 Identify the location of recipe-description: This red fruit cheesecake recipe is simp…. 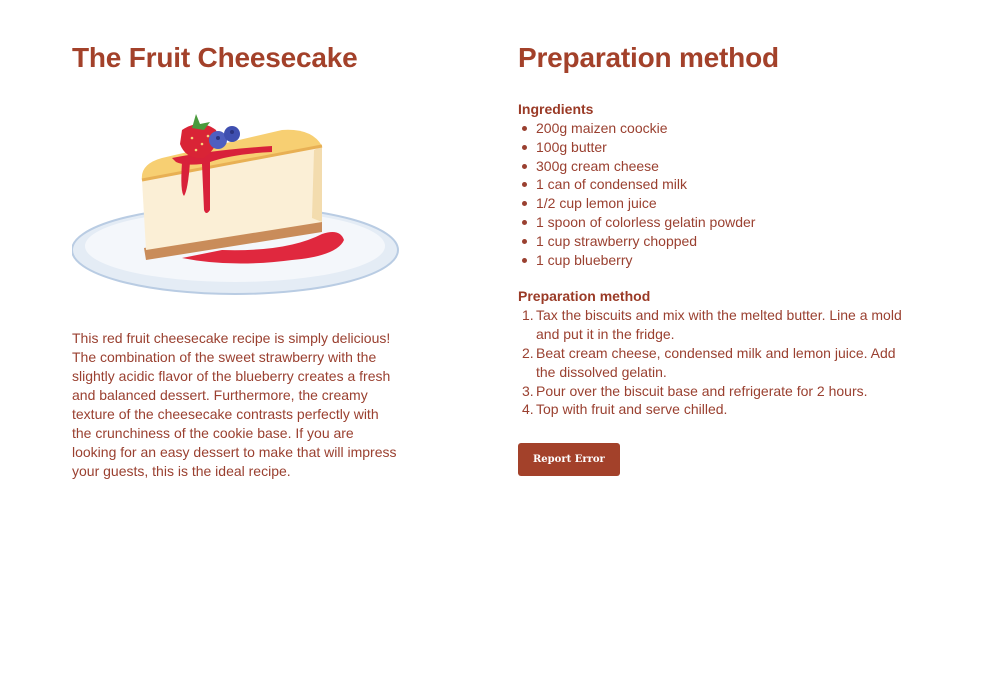
(234, 404).